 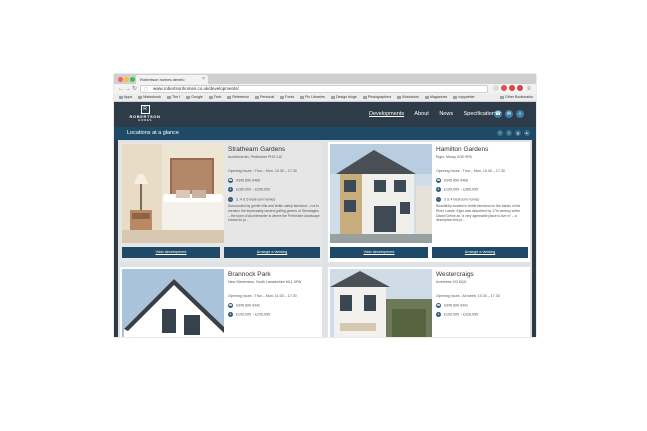 I want to click on minimize-window-button, so click(x=126, y=79).